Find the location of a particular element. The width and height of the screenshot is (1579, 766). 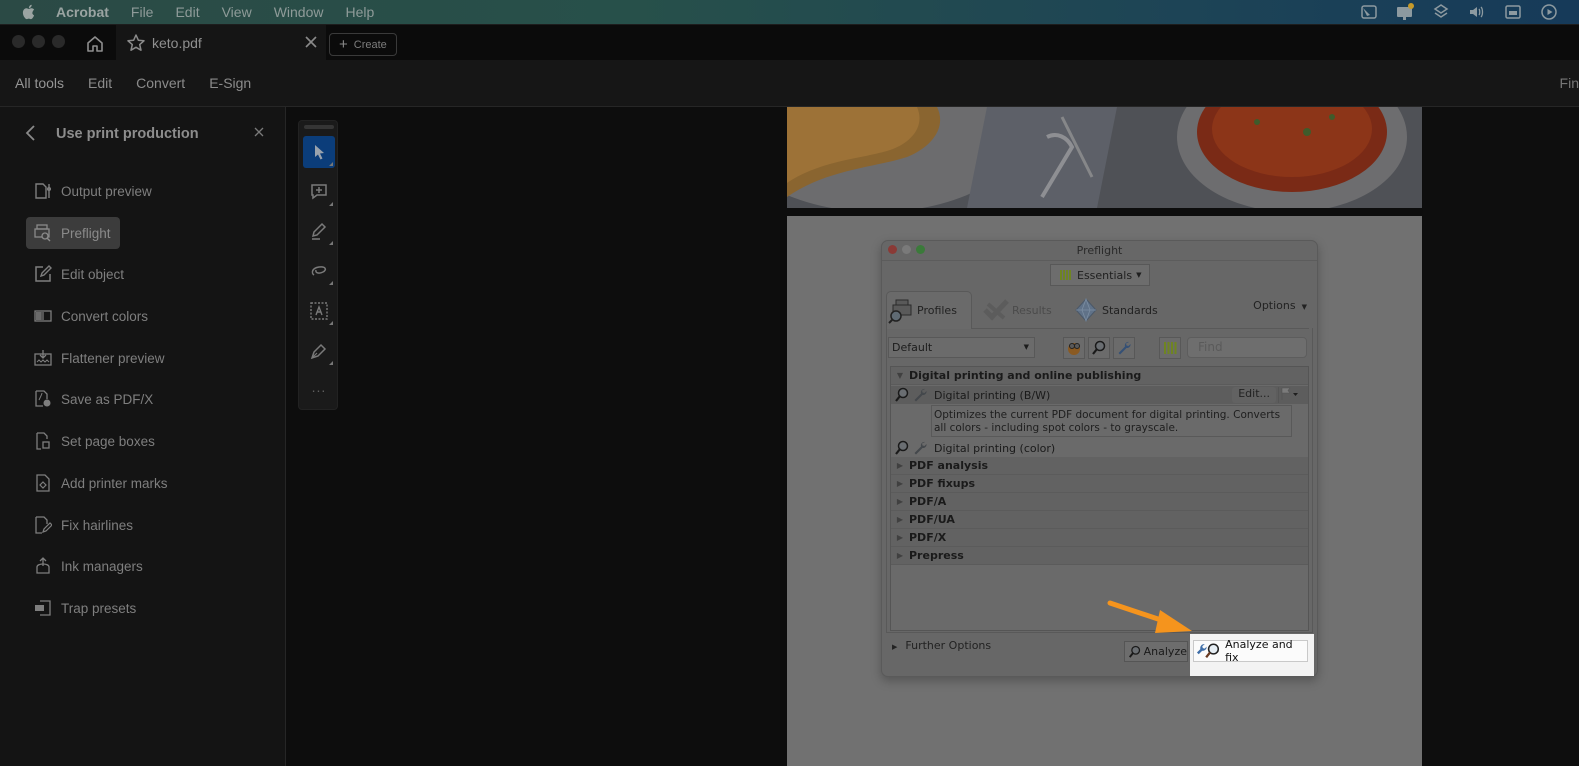

tool-set-page-boxes: Set page boxes is located at coordinates (156, 441).